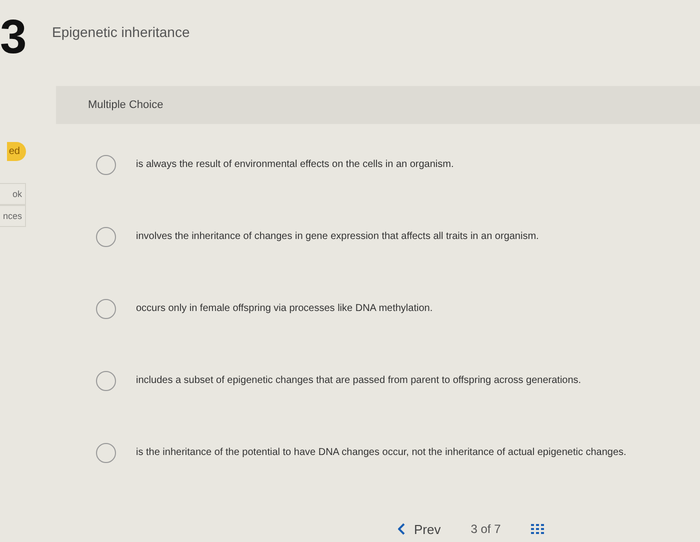 This screenshot has height=542, width=700. Describe the element at coordinates (337, 236) in the screenshot. I see `answer-option: involves the inheritance of changes in gene expression that affects all traits in an organism.` at that location.